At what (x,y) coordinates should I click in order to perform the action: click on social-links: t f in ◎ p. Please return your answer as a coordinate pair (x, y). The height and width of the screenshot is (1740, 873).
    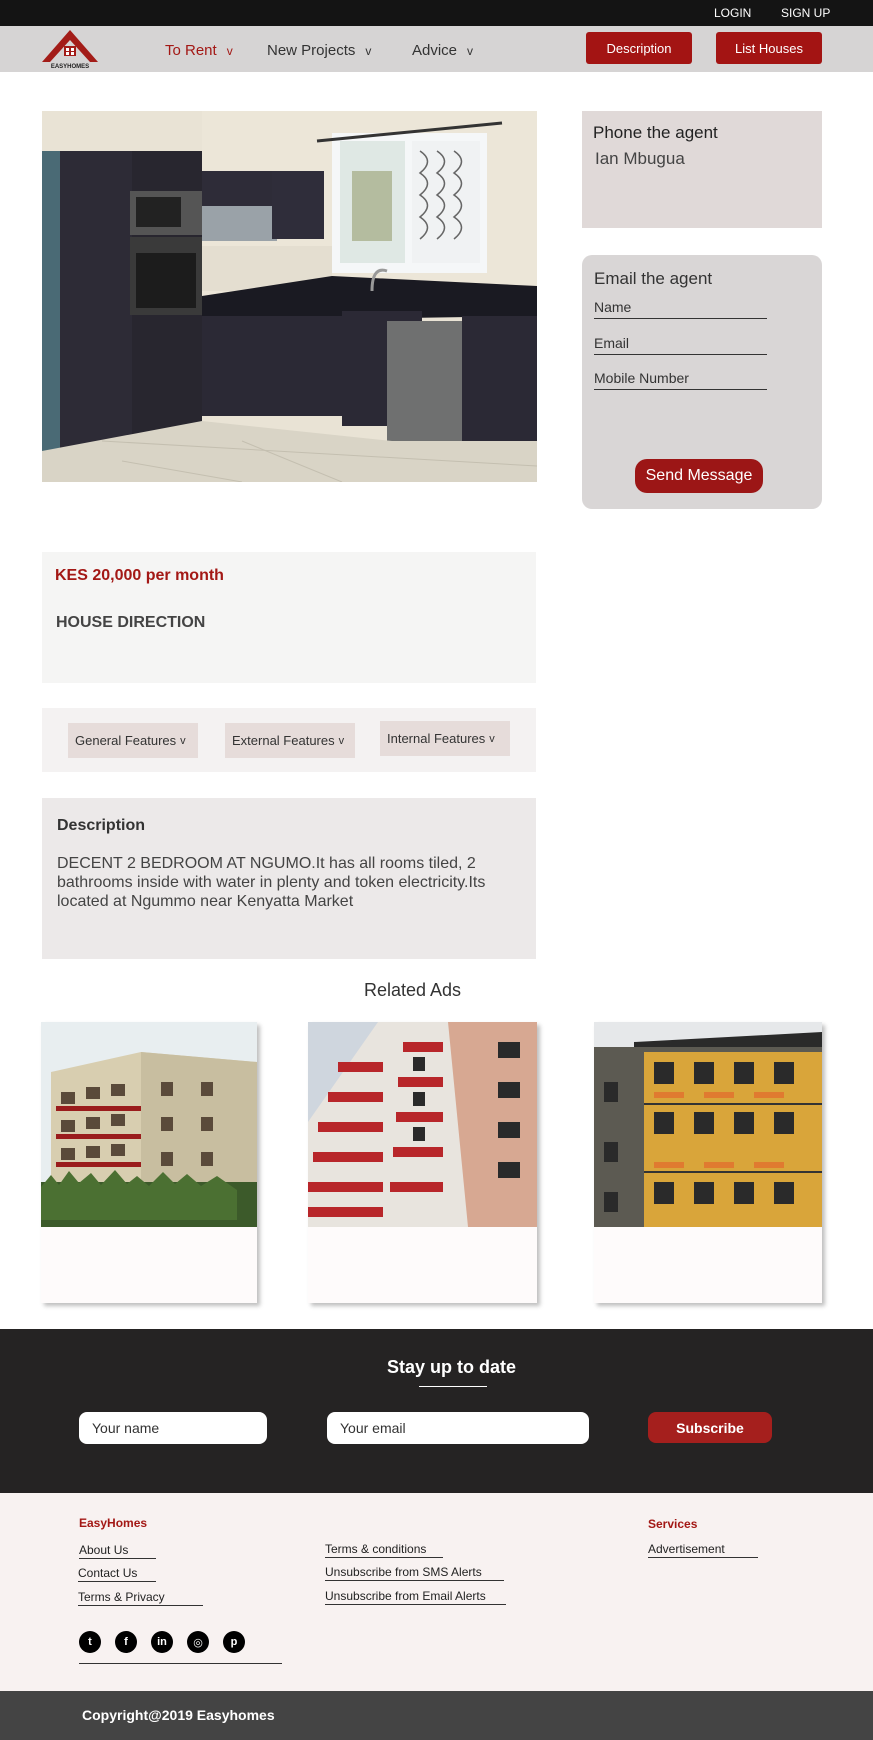
    Looking at the image, I should click on (162, 1642).